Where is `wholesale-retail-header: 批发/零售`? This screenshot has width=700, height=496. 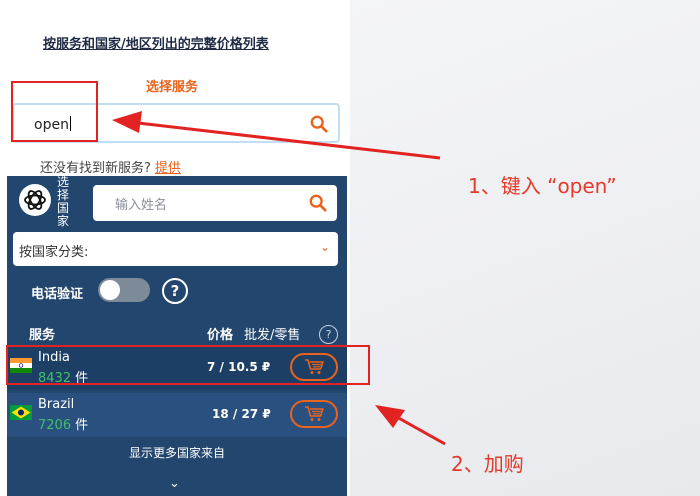
wholesale-retail-header: 批发/零售 is located at coordinates (272, 335).